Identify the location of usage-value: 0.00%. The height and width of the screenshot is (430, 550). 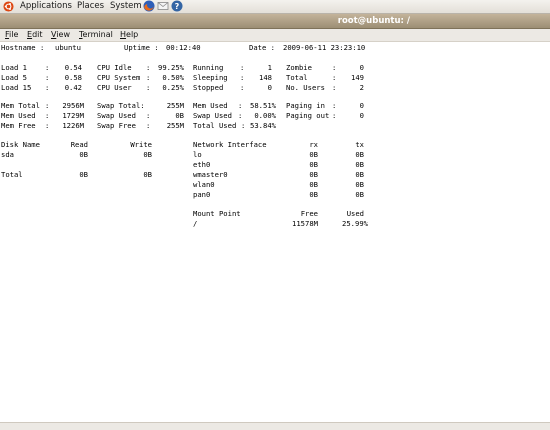
(265, 115).